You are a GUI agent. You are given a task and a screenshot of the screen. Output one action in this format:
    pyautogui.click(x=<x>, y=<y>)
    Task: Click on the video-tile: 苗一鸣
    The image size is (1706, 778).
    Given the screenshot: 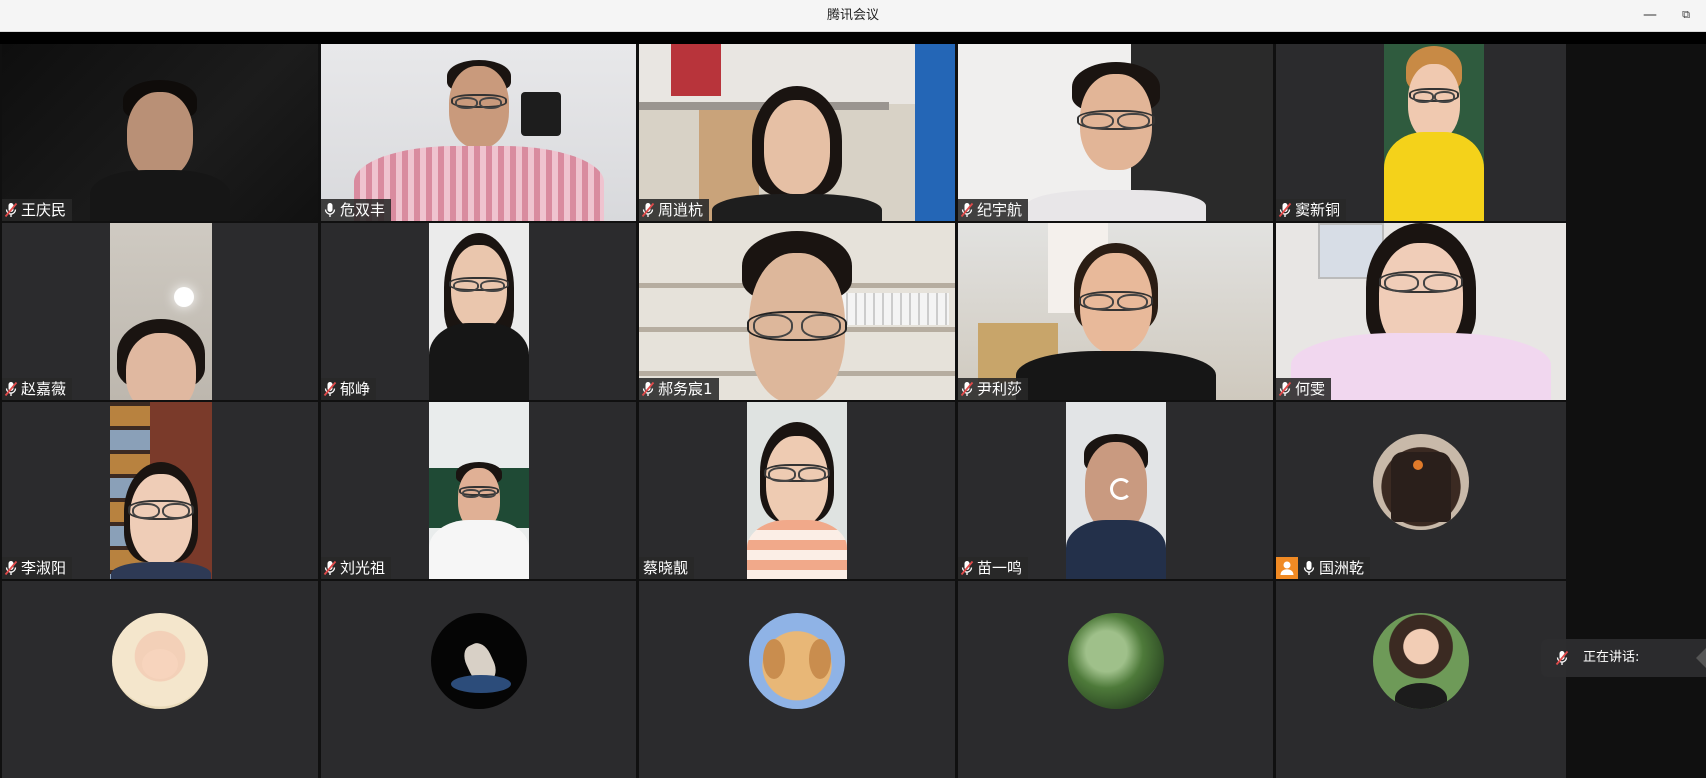 What is the action you would take?
    pyautogui.click(x=1115, y=490)
    